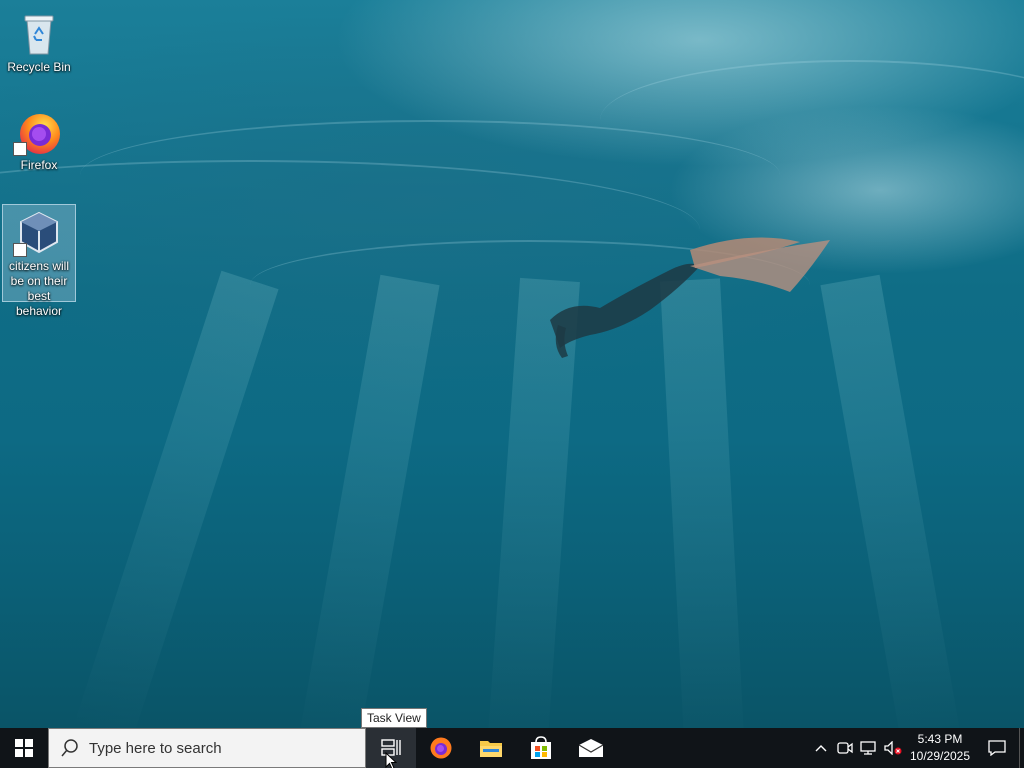 The width and height of the screenshot is (1024, 768). Describe the element at coordinates (391, 760) in the screenshot. I see `mouse-cursor-icon` at that location.